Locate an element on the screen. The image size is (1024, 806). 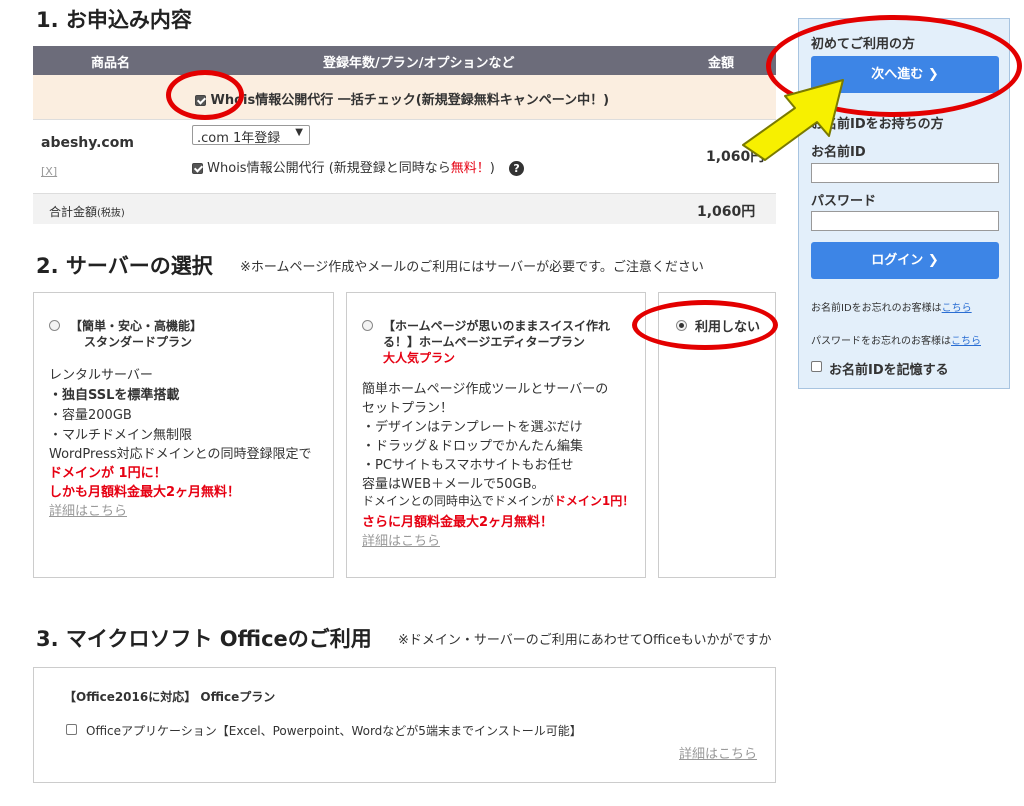
office-app-checkbox is located at coordinates (71, 729).